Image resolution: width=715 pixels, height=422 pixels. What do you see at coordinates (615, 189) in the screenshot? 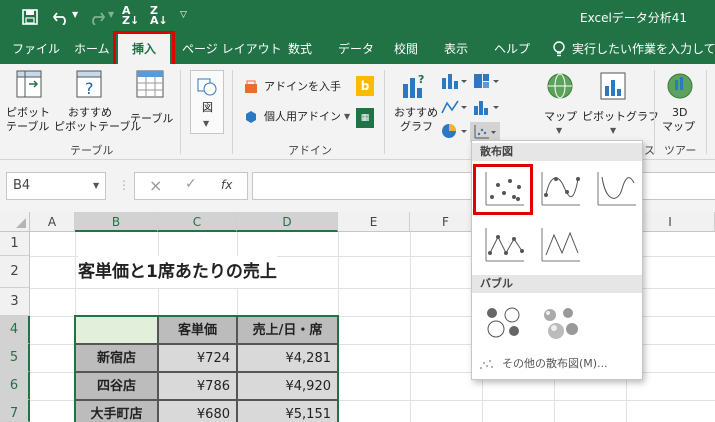
I see `scatter-smooth-lines-option` at bounding box center [615, 189].